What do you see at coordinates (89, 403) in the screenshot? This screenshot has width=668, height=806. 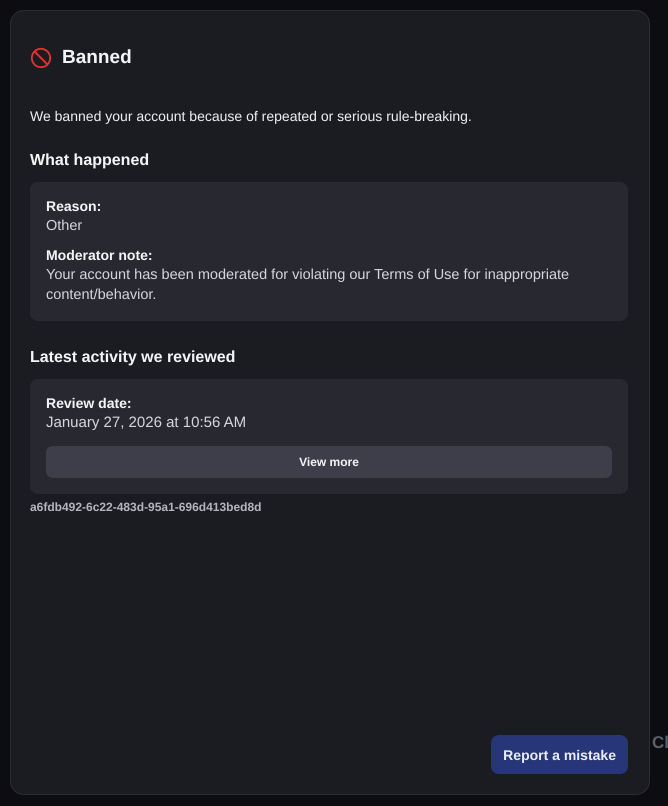 I see `field-label: Review date:` at bounding box center [89, 403].